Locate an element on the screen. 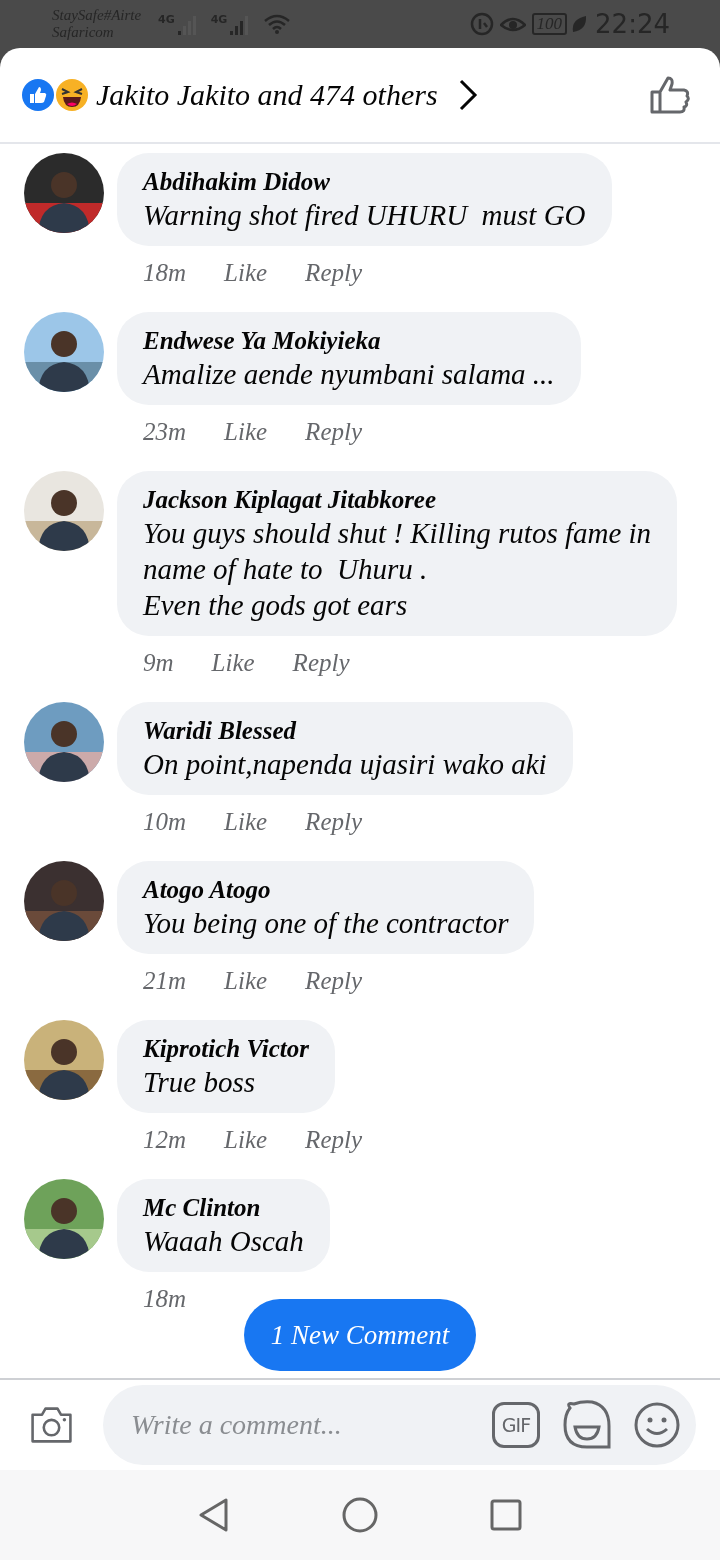 This screenshot has height=1560, width=720. new-comment-button: 1 New Comment is located at coordinates (360, 1335).